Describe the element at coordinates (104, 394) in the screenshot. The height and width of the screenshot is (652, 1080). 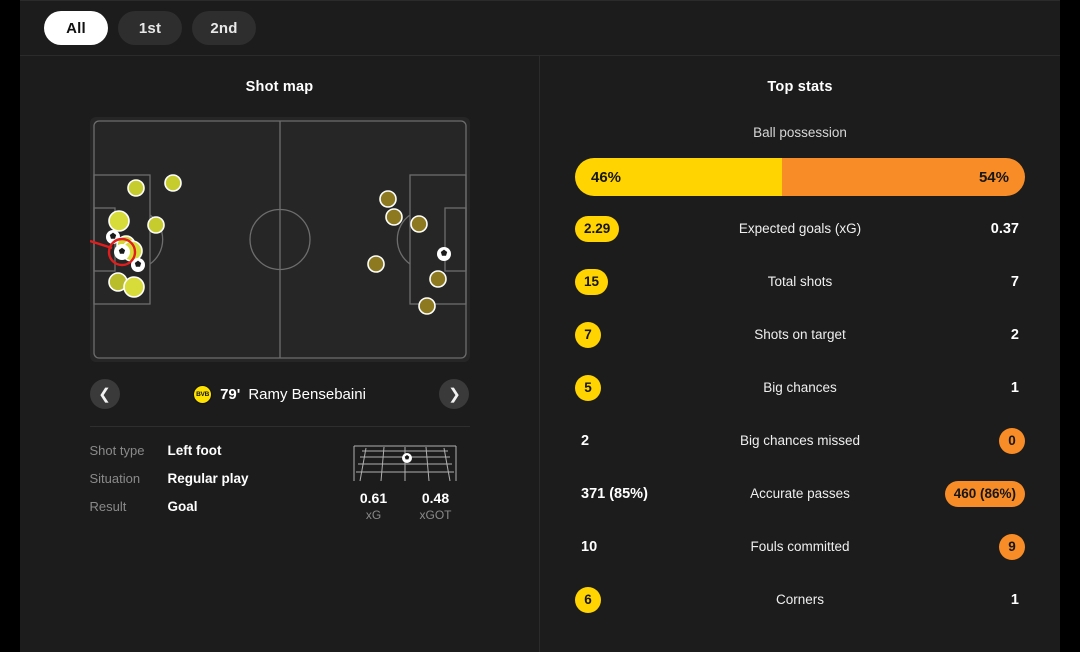
I see `chevron-left-icon: ❮` at that location.